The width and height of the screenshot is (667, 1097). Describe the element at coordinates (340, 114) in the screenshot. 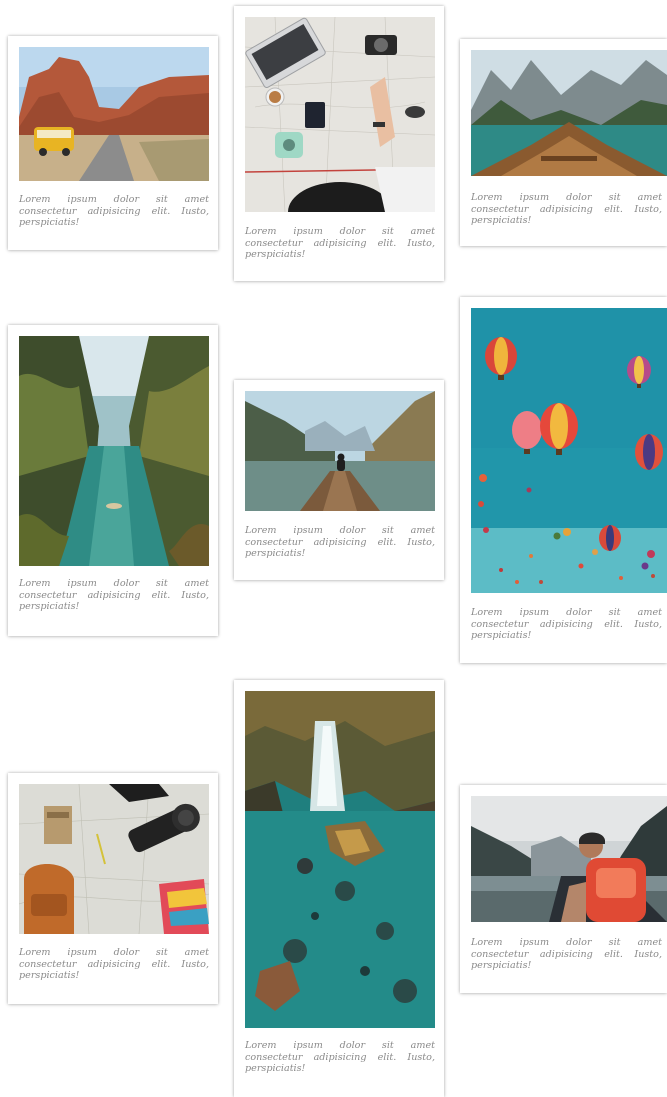

I see `photo-travel-desk` at that location.